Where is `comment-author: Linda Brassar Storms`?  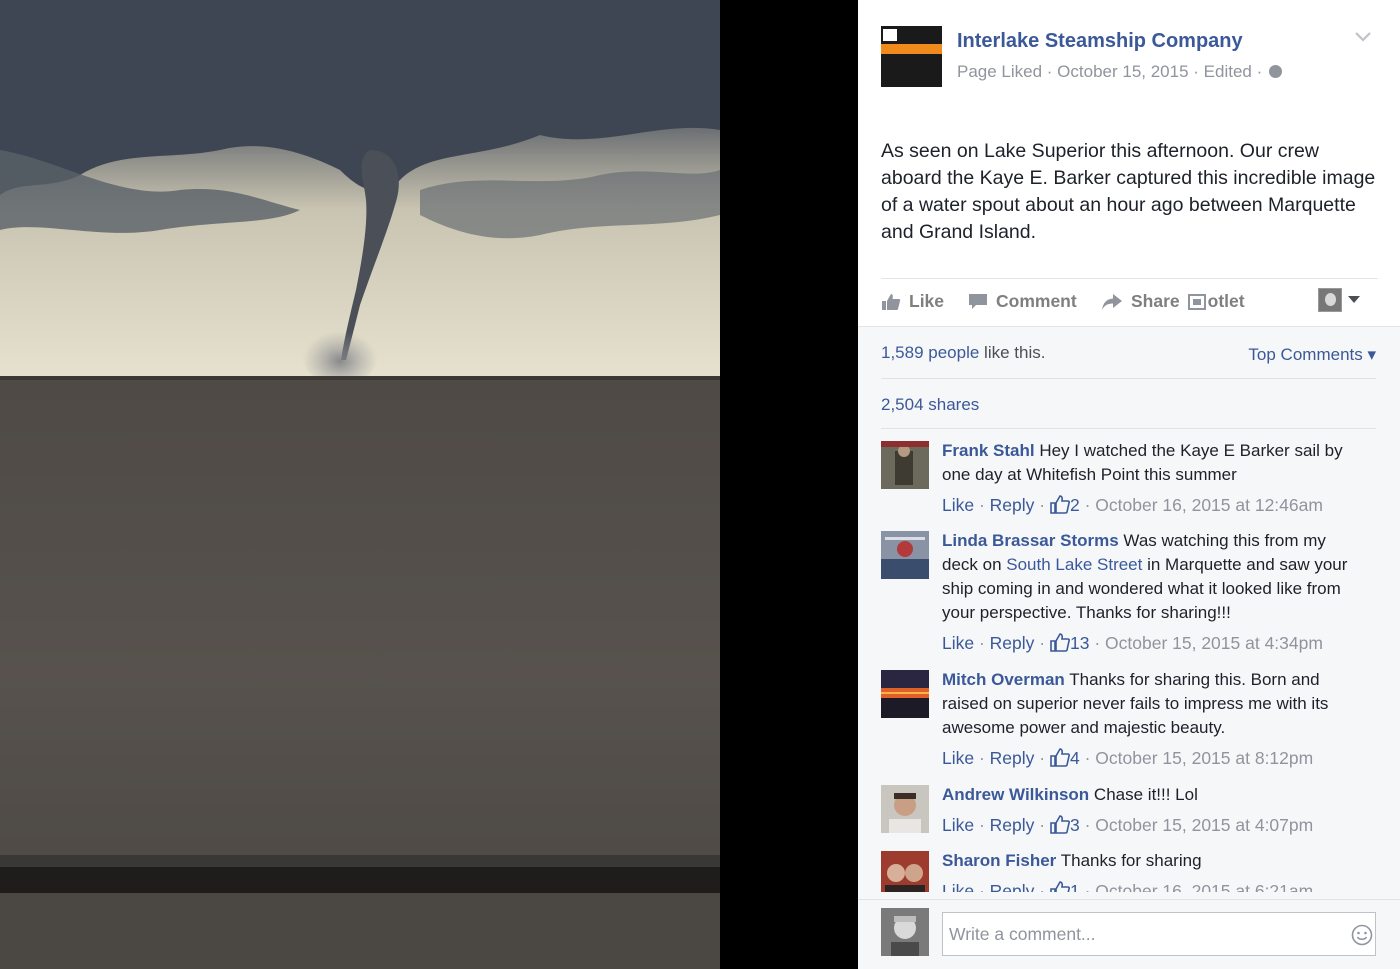
comment-author: Linda Brassar Storms is located at coordinates (1030, 540).